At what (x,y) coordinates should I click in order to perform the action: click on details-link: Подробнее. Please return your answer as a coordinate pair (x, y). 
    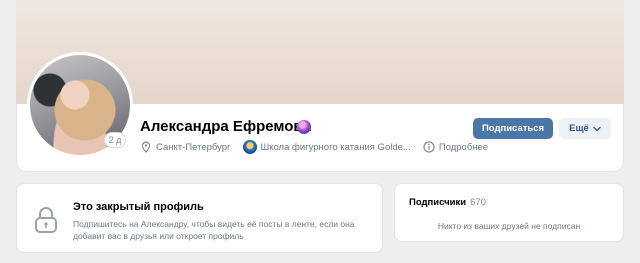
    Looking at the image, I should click on (455, 147).